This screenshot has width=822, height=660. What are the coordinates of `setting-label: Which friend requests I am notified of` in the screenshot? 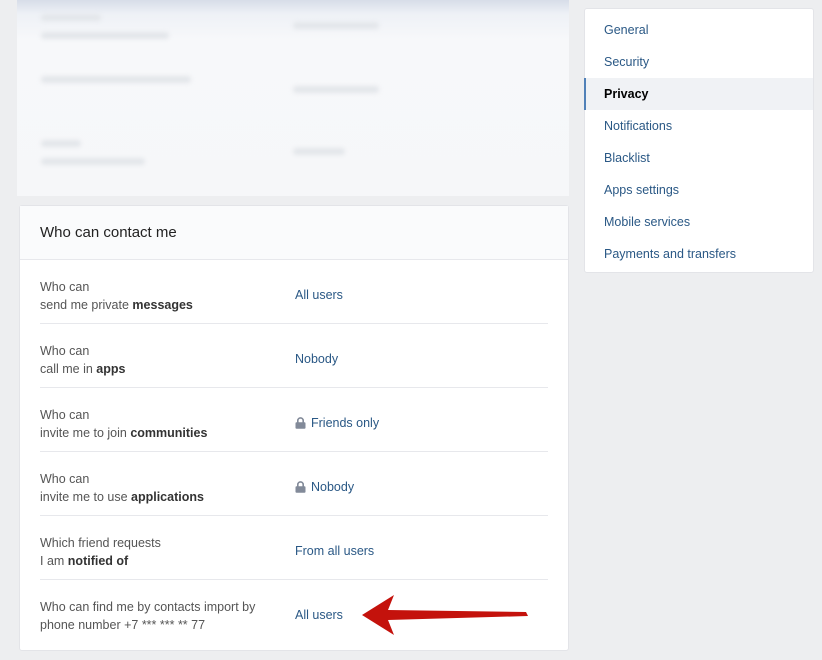 It's located at (160, 552).